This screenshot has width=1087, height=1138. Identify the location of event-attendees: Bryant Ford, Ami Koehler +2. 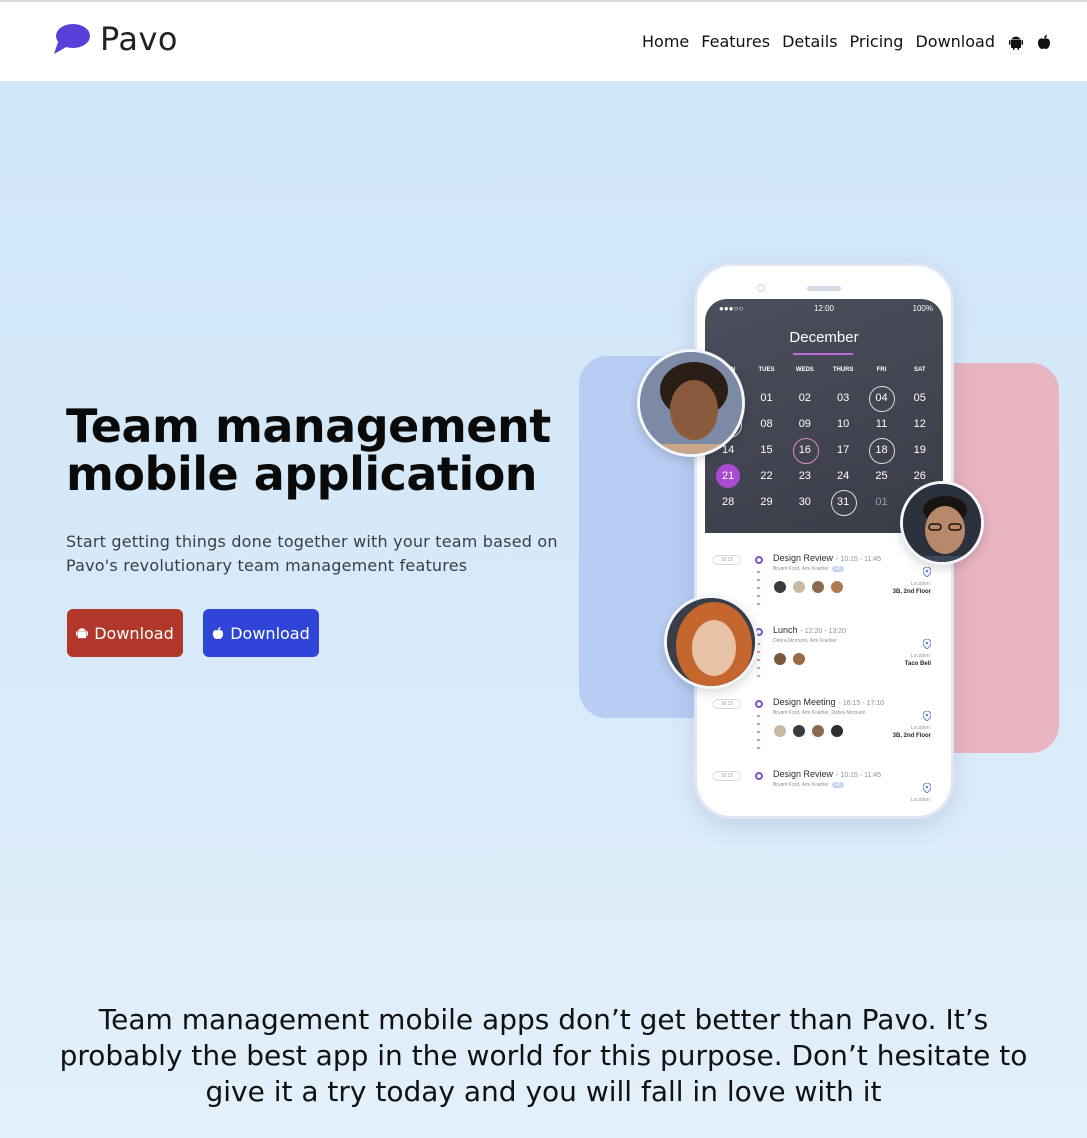
(808, 785).